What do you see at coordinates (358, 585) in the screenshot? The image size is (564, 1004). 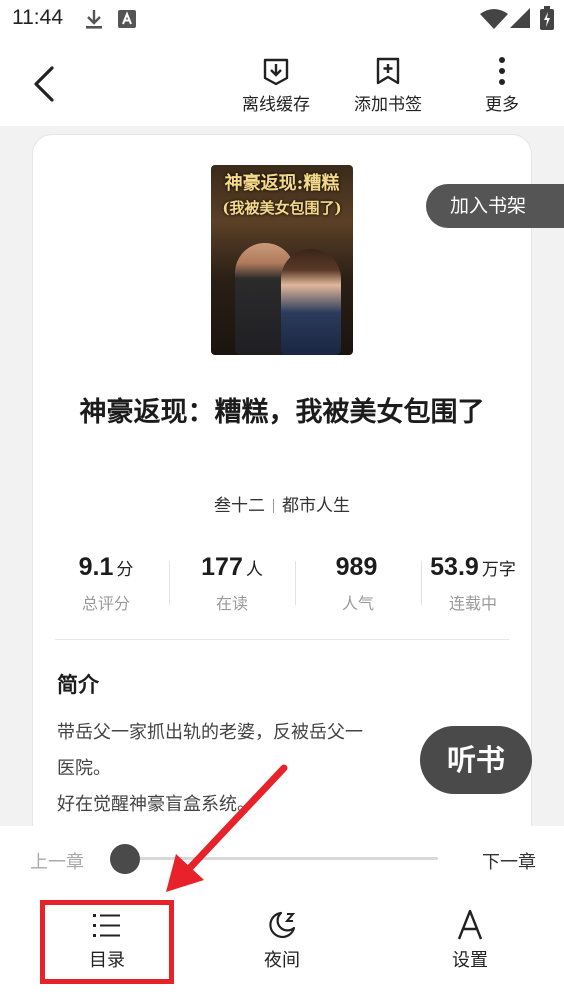 I see `stat-popularity: 989 人气` at bounding box center [358, 585].